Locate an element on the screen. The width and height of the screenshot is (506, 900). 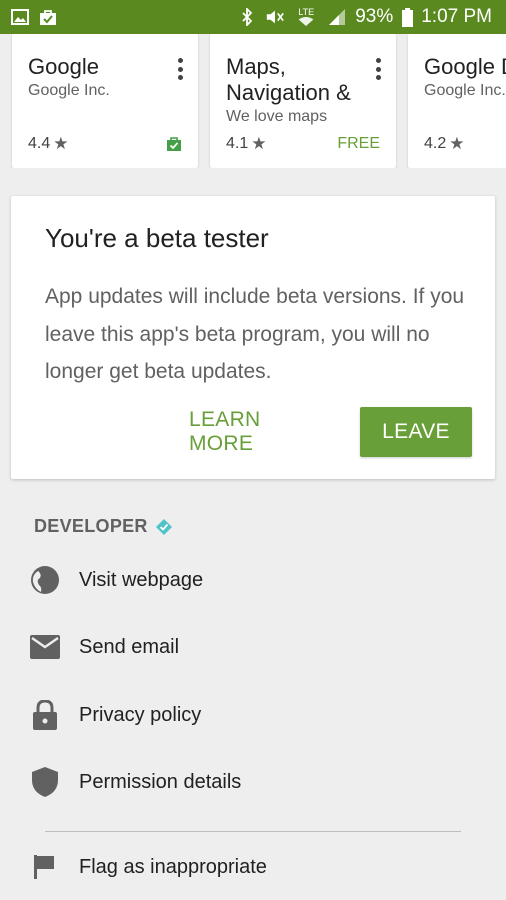
status-bar: LTE 93% 1:07 PM is located at coordinates (253, 17).